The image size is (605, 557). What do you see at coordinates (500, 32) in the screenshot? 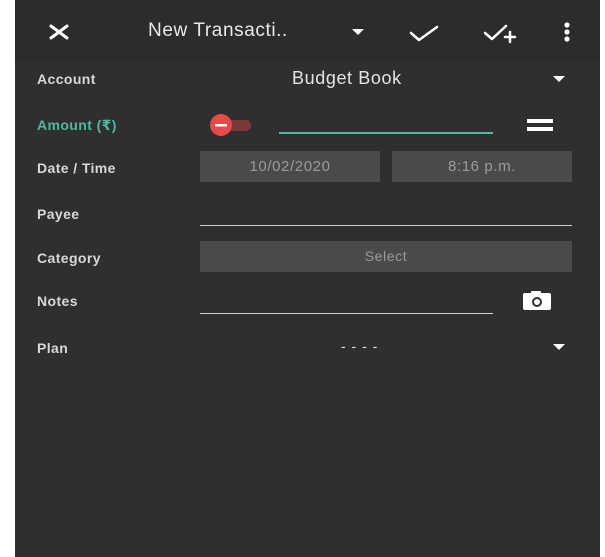
I see `check-plus-icon` at bounding box center [500, 32].